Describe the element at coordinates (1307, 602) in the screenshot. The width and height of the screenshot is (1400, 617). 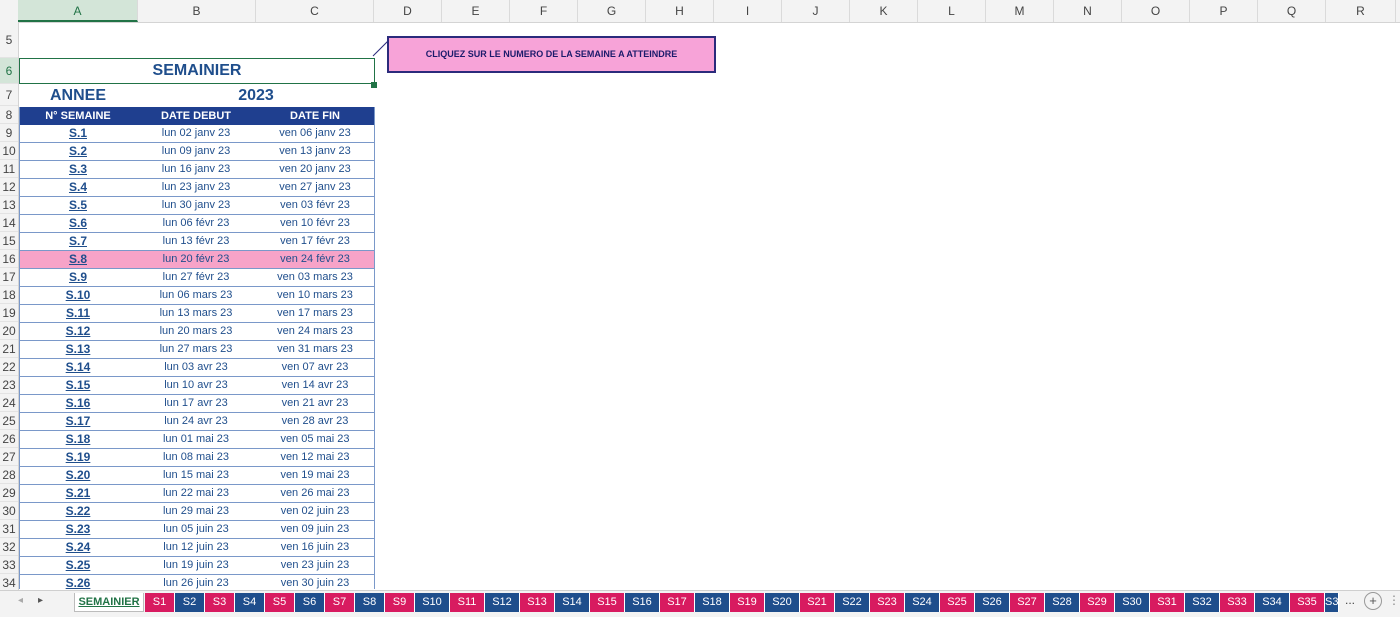
I see `sheet-tab: S35` at that location.